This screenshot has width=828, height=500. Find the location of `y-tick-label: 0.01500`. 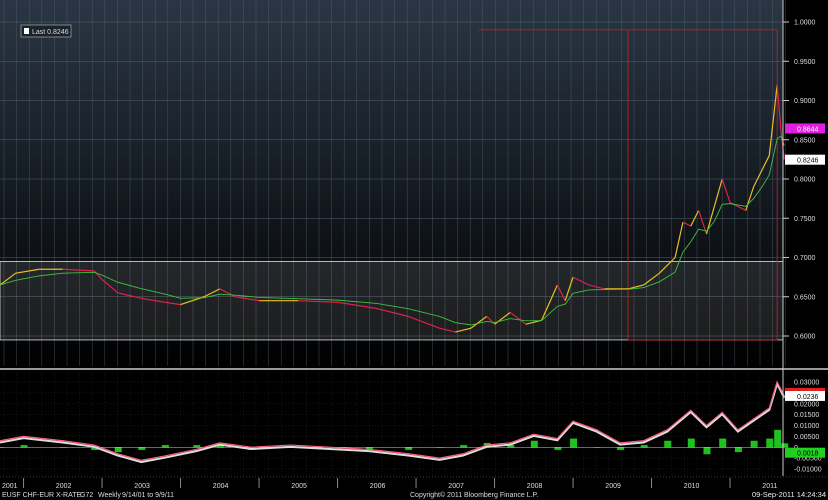

y-tick-label: 0.01500 is located at coordinates (806, 415).